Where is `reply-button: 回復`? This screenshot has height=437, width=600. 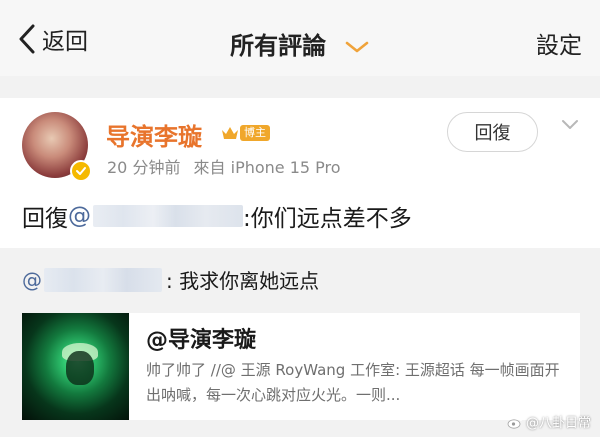 reply-button: 回復 is located at coordinates (492, 132).